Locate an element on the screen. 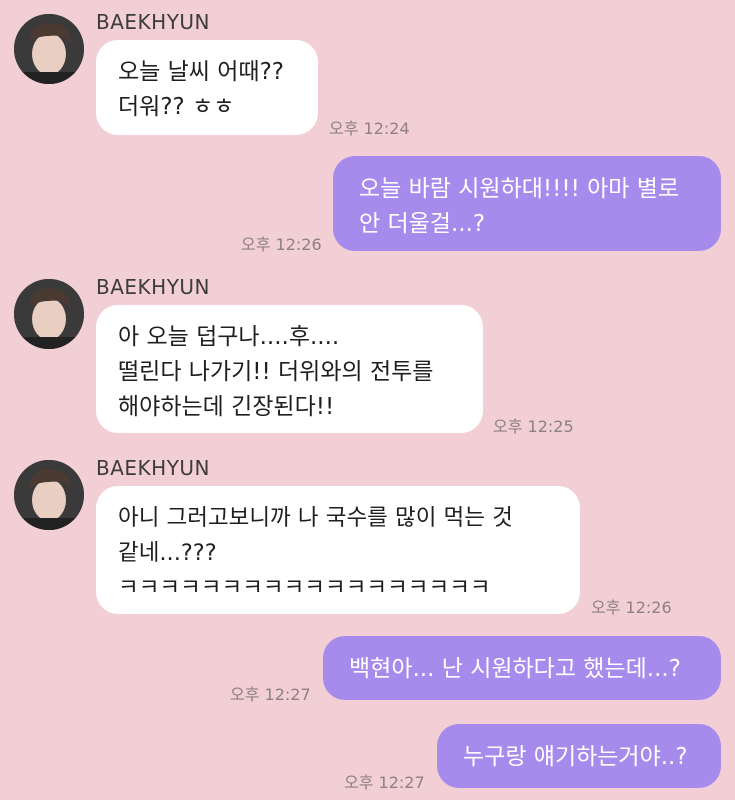 Image resolution: width=735 pixels, height=800 pixels. outgoing-message-bubble: 오늘 바람 시원하대!!!! 아마 별로 안 더울걸...? is located at coordinates (527, 203).